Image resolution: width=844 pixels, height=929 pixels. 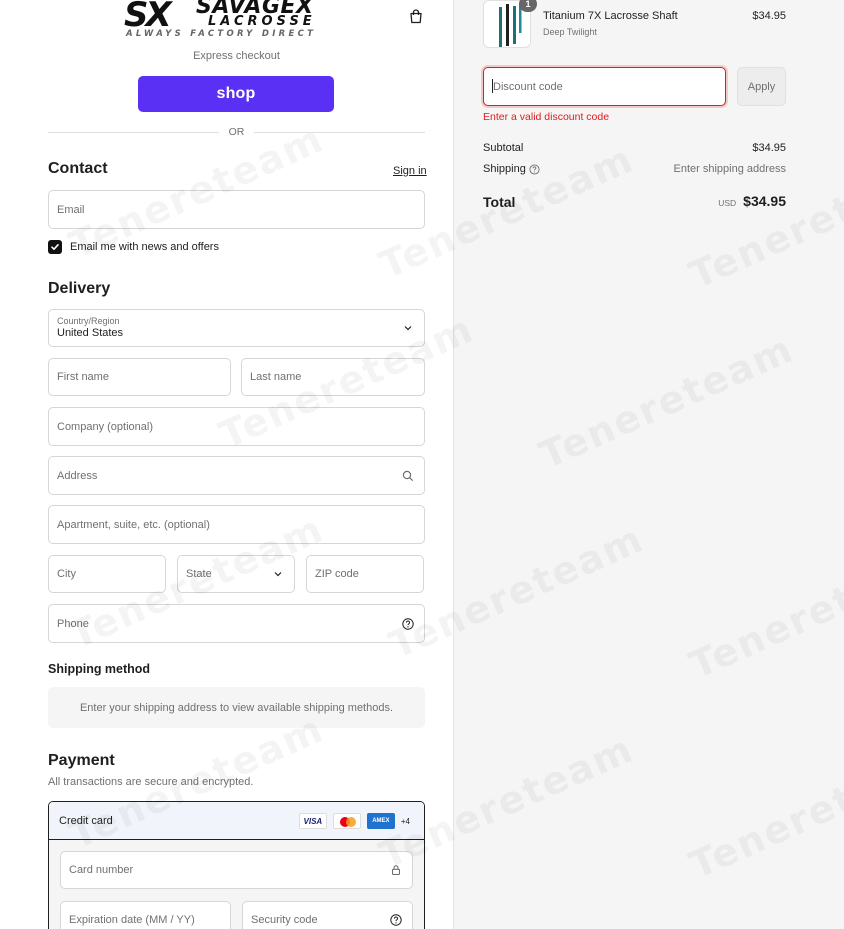 I want to click on card-number-placeholder: Card number, so click(x=101, y=870).